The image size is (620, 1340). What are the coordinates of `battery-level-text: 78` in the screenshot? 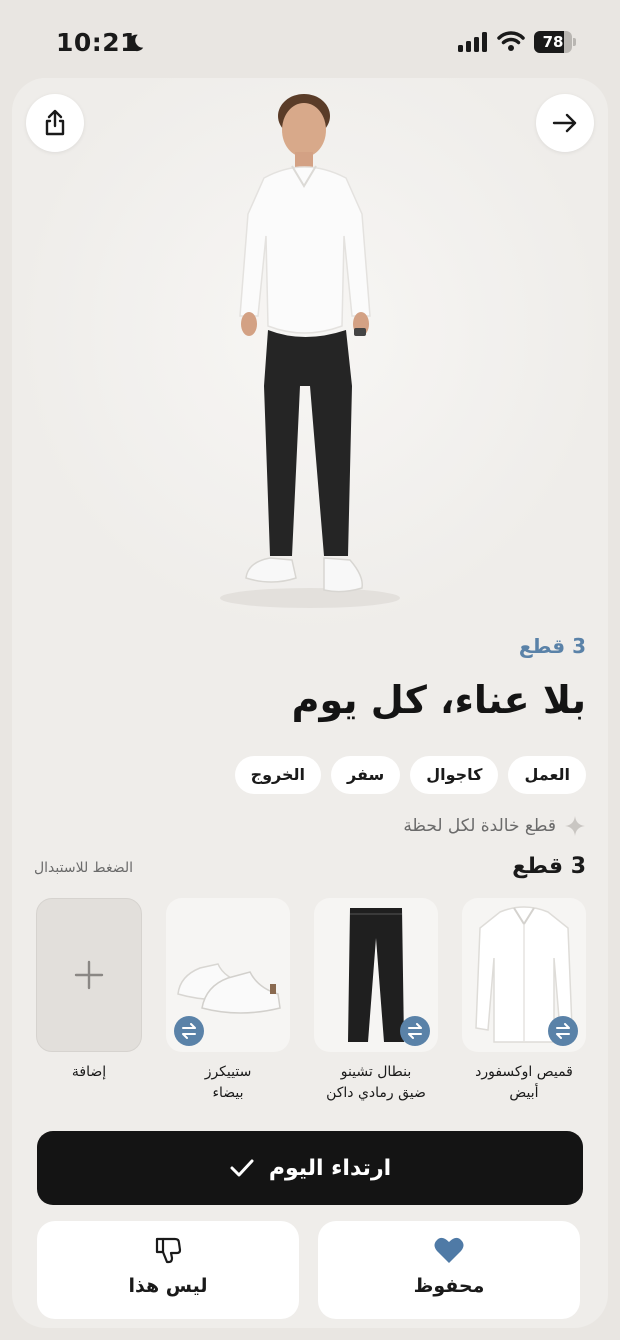 It's located at (553, 42).